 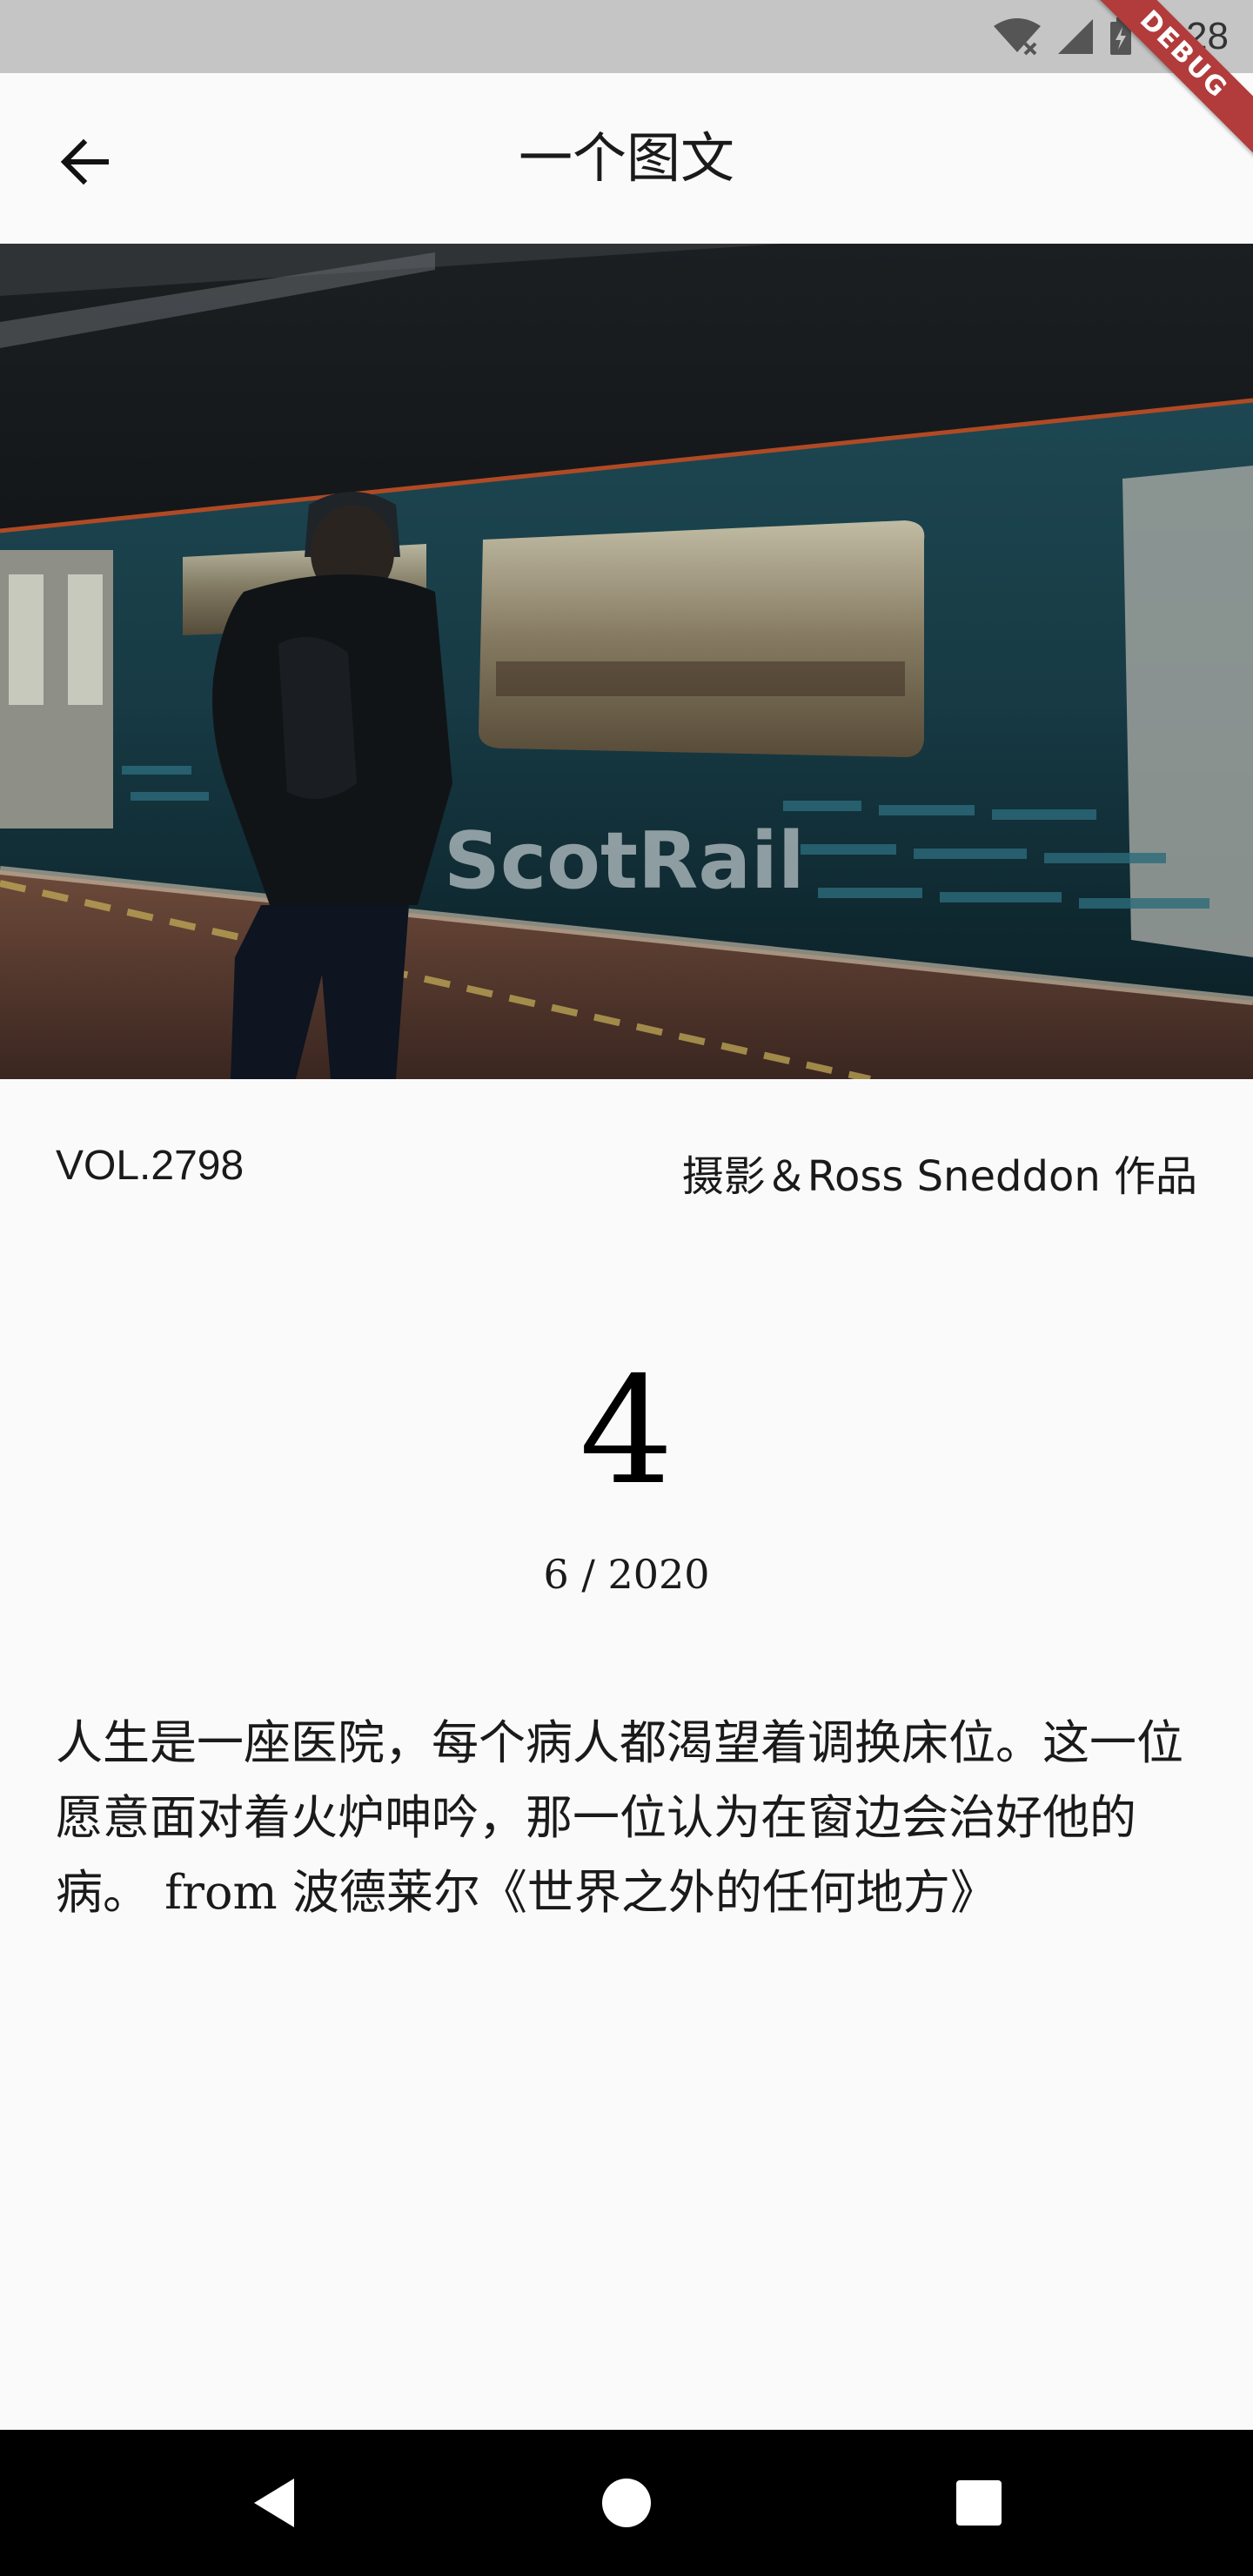 I want to click on photo-credit: 摄影＆Ross Sneddon 作品, so click(x=939, y=1176).